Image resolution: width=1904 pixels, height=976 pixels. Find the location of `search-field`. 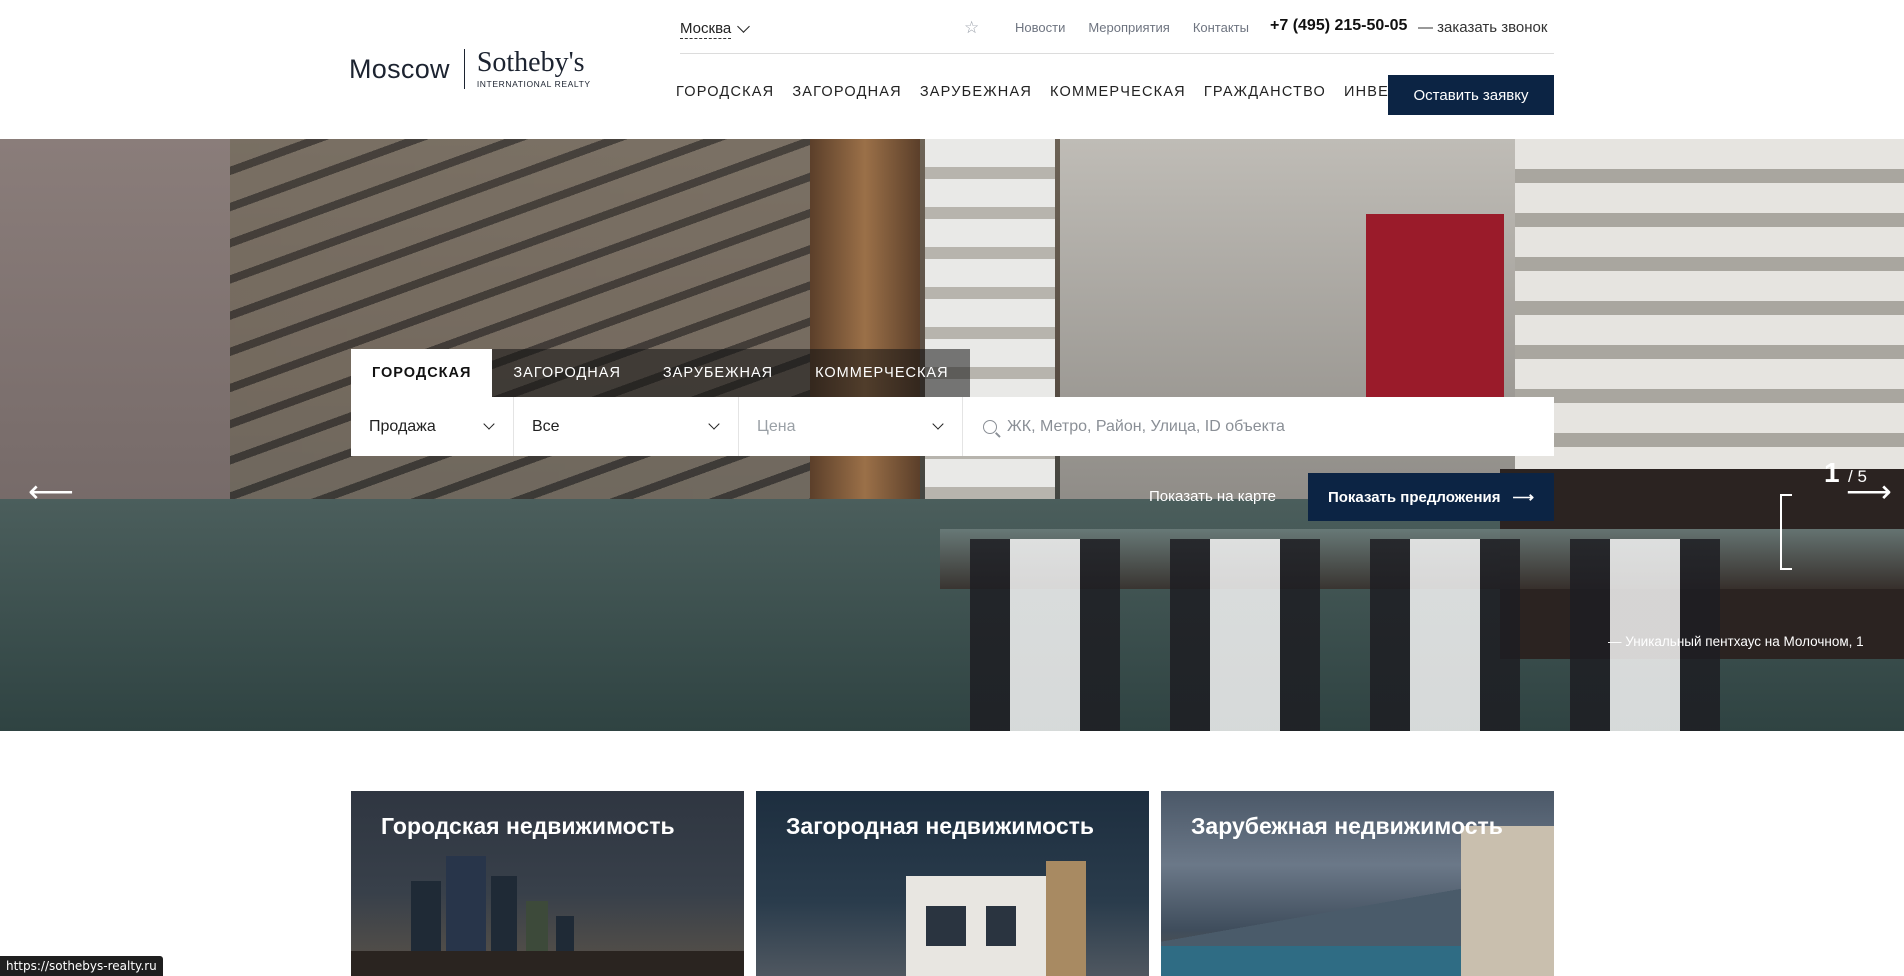

search-field is located at coordinates (1258, 426).